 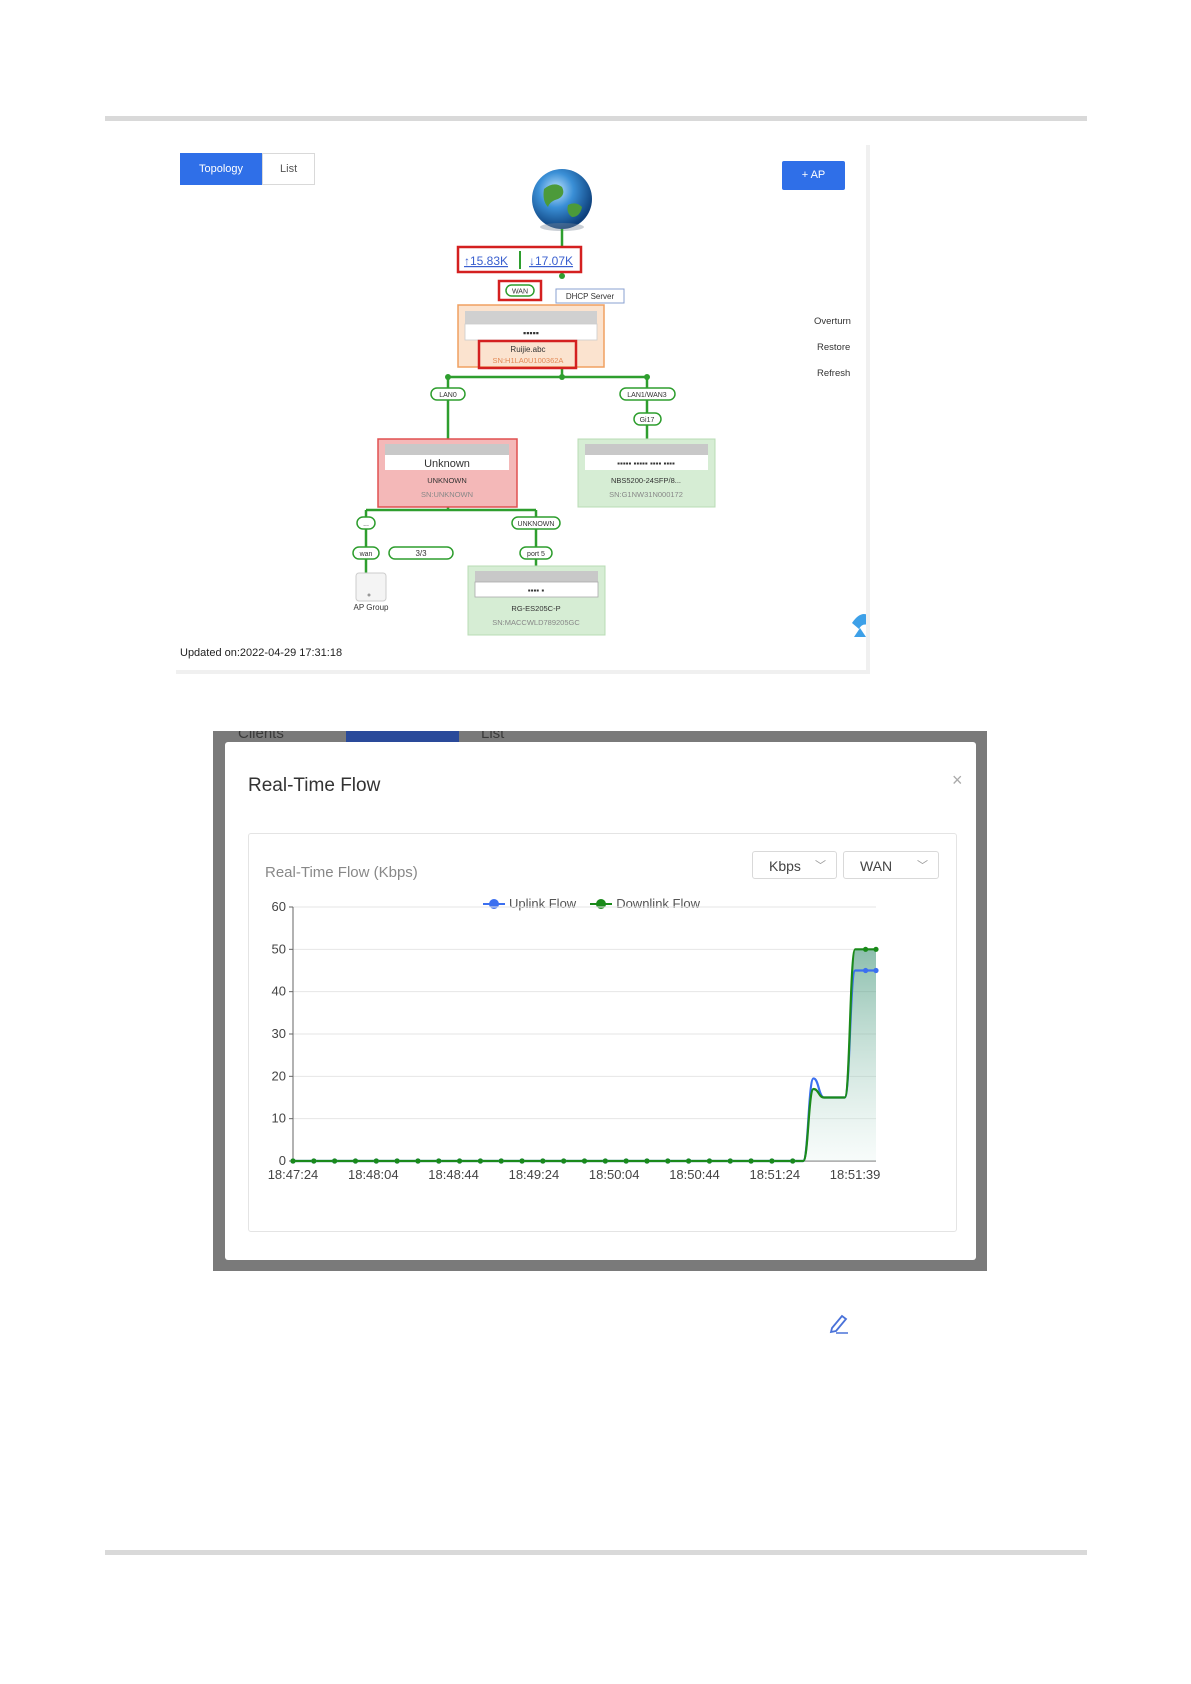 I want to click on gi17-label: Gi17, so click(x=647, y=420).